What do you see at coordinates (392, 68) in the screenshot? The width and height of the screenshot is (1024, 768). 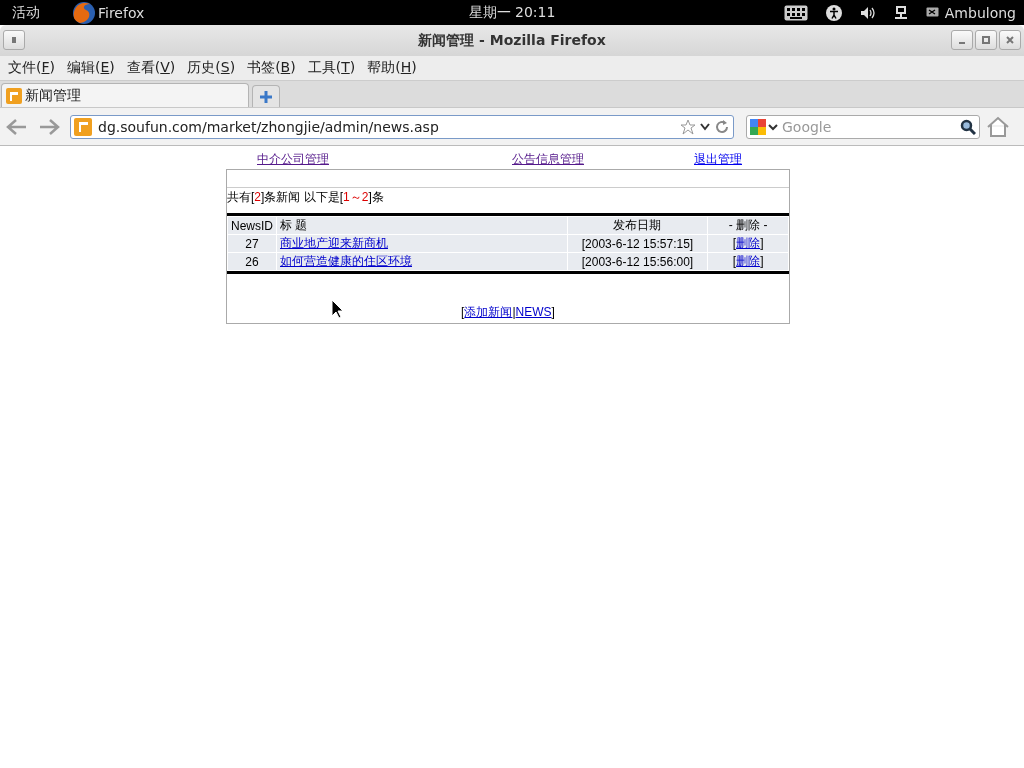 I see `menu-item: 帮助(H)` at bounding box center [392, 68].